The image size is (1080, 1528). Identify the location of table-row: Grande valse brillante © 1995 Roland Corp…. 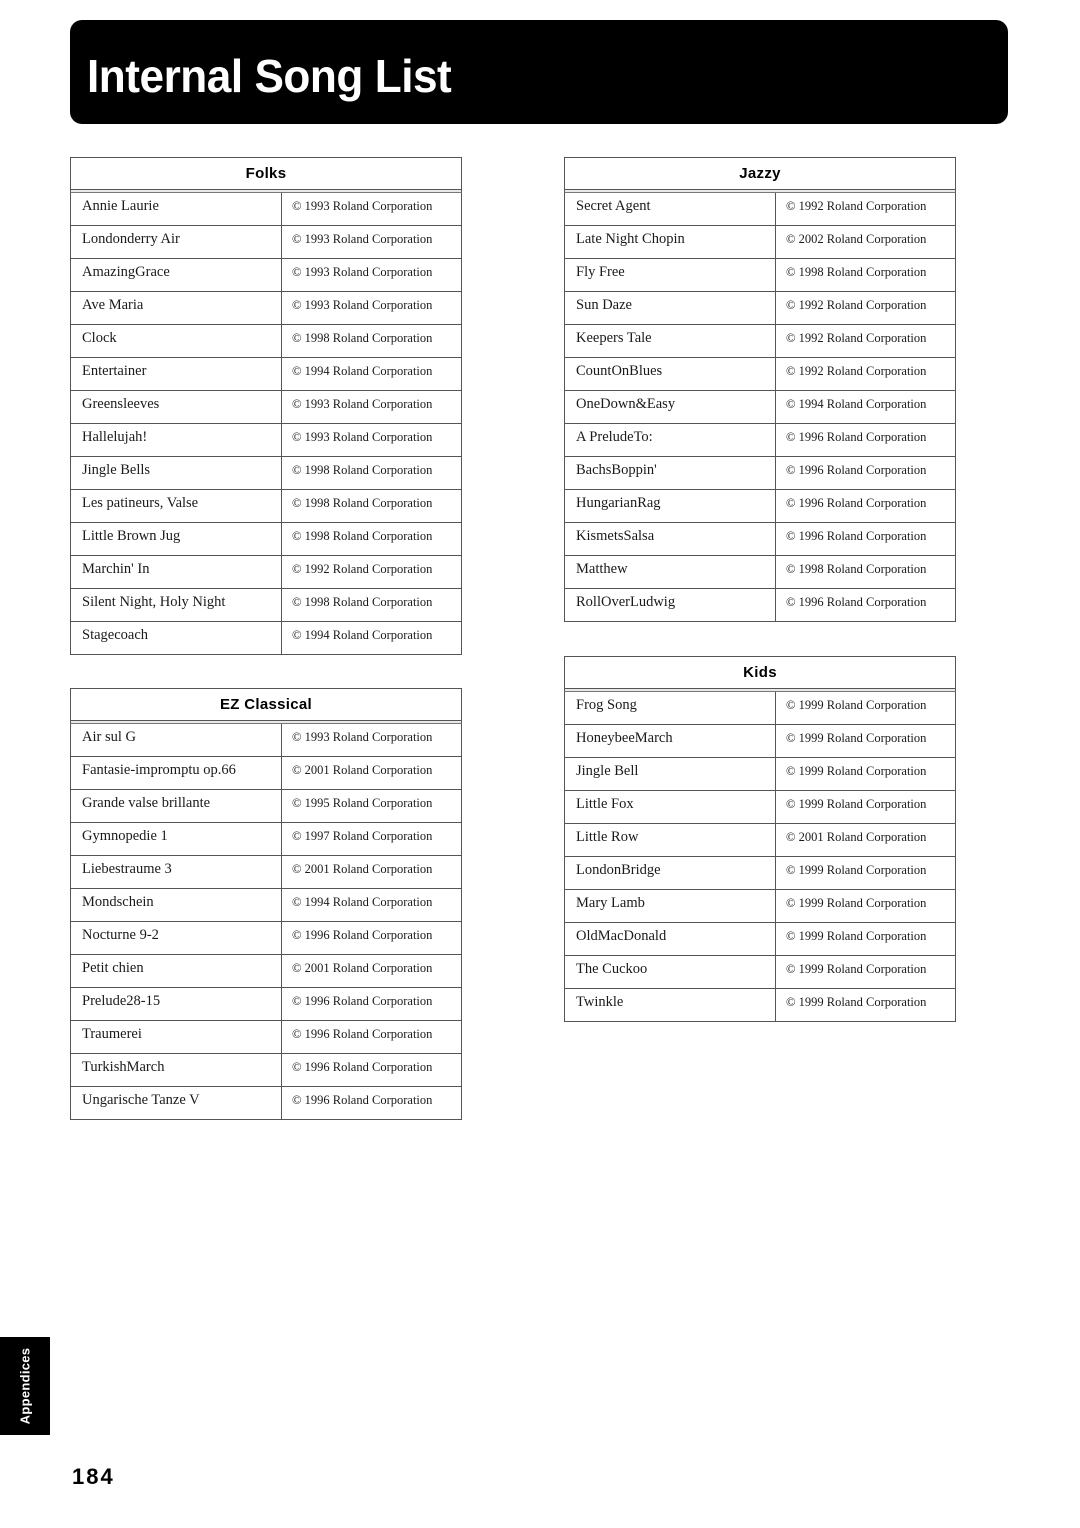
(266, 806).